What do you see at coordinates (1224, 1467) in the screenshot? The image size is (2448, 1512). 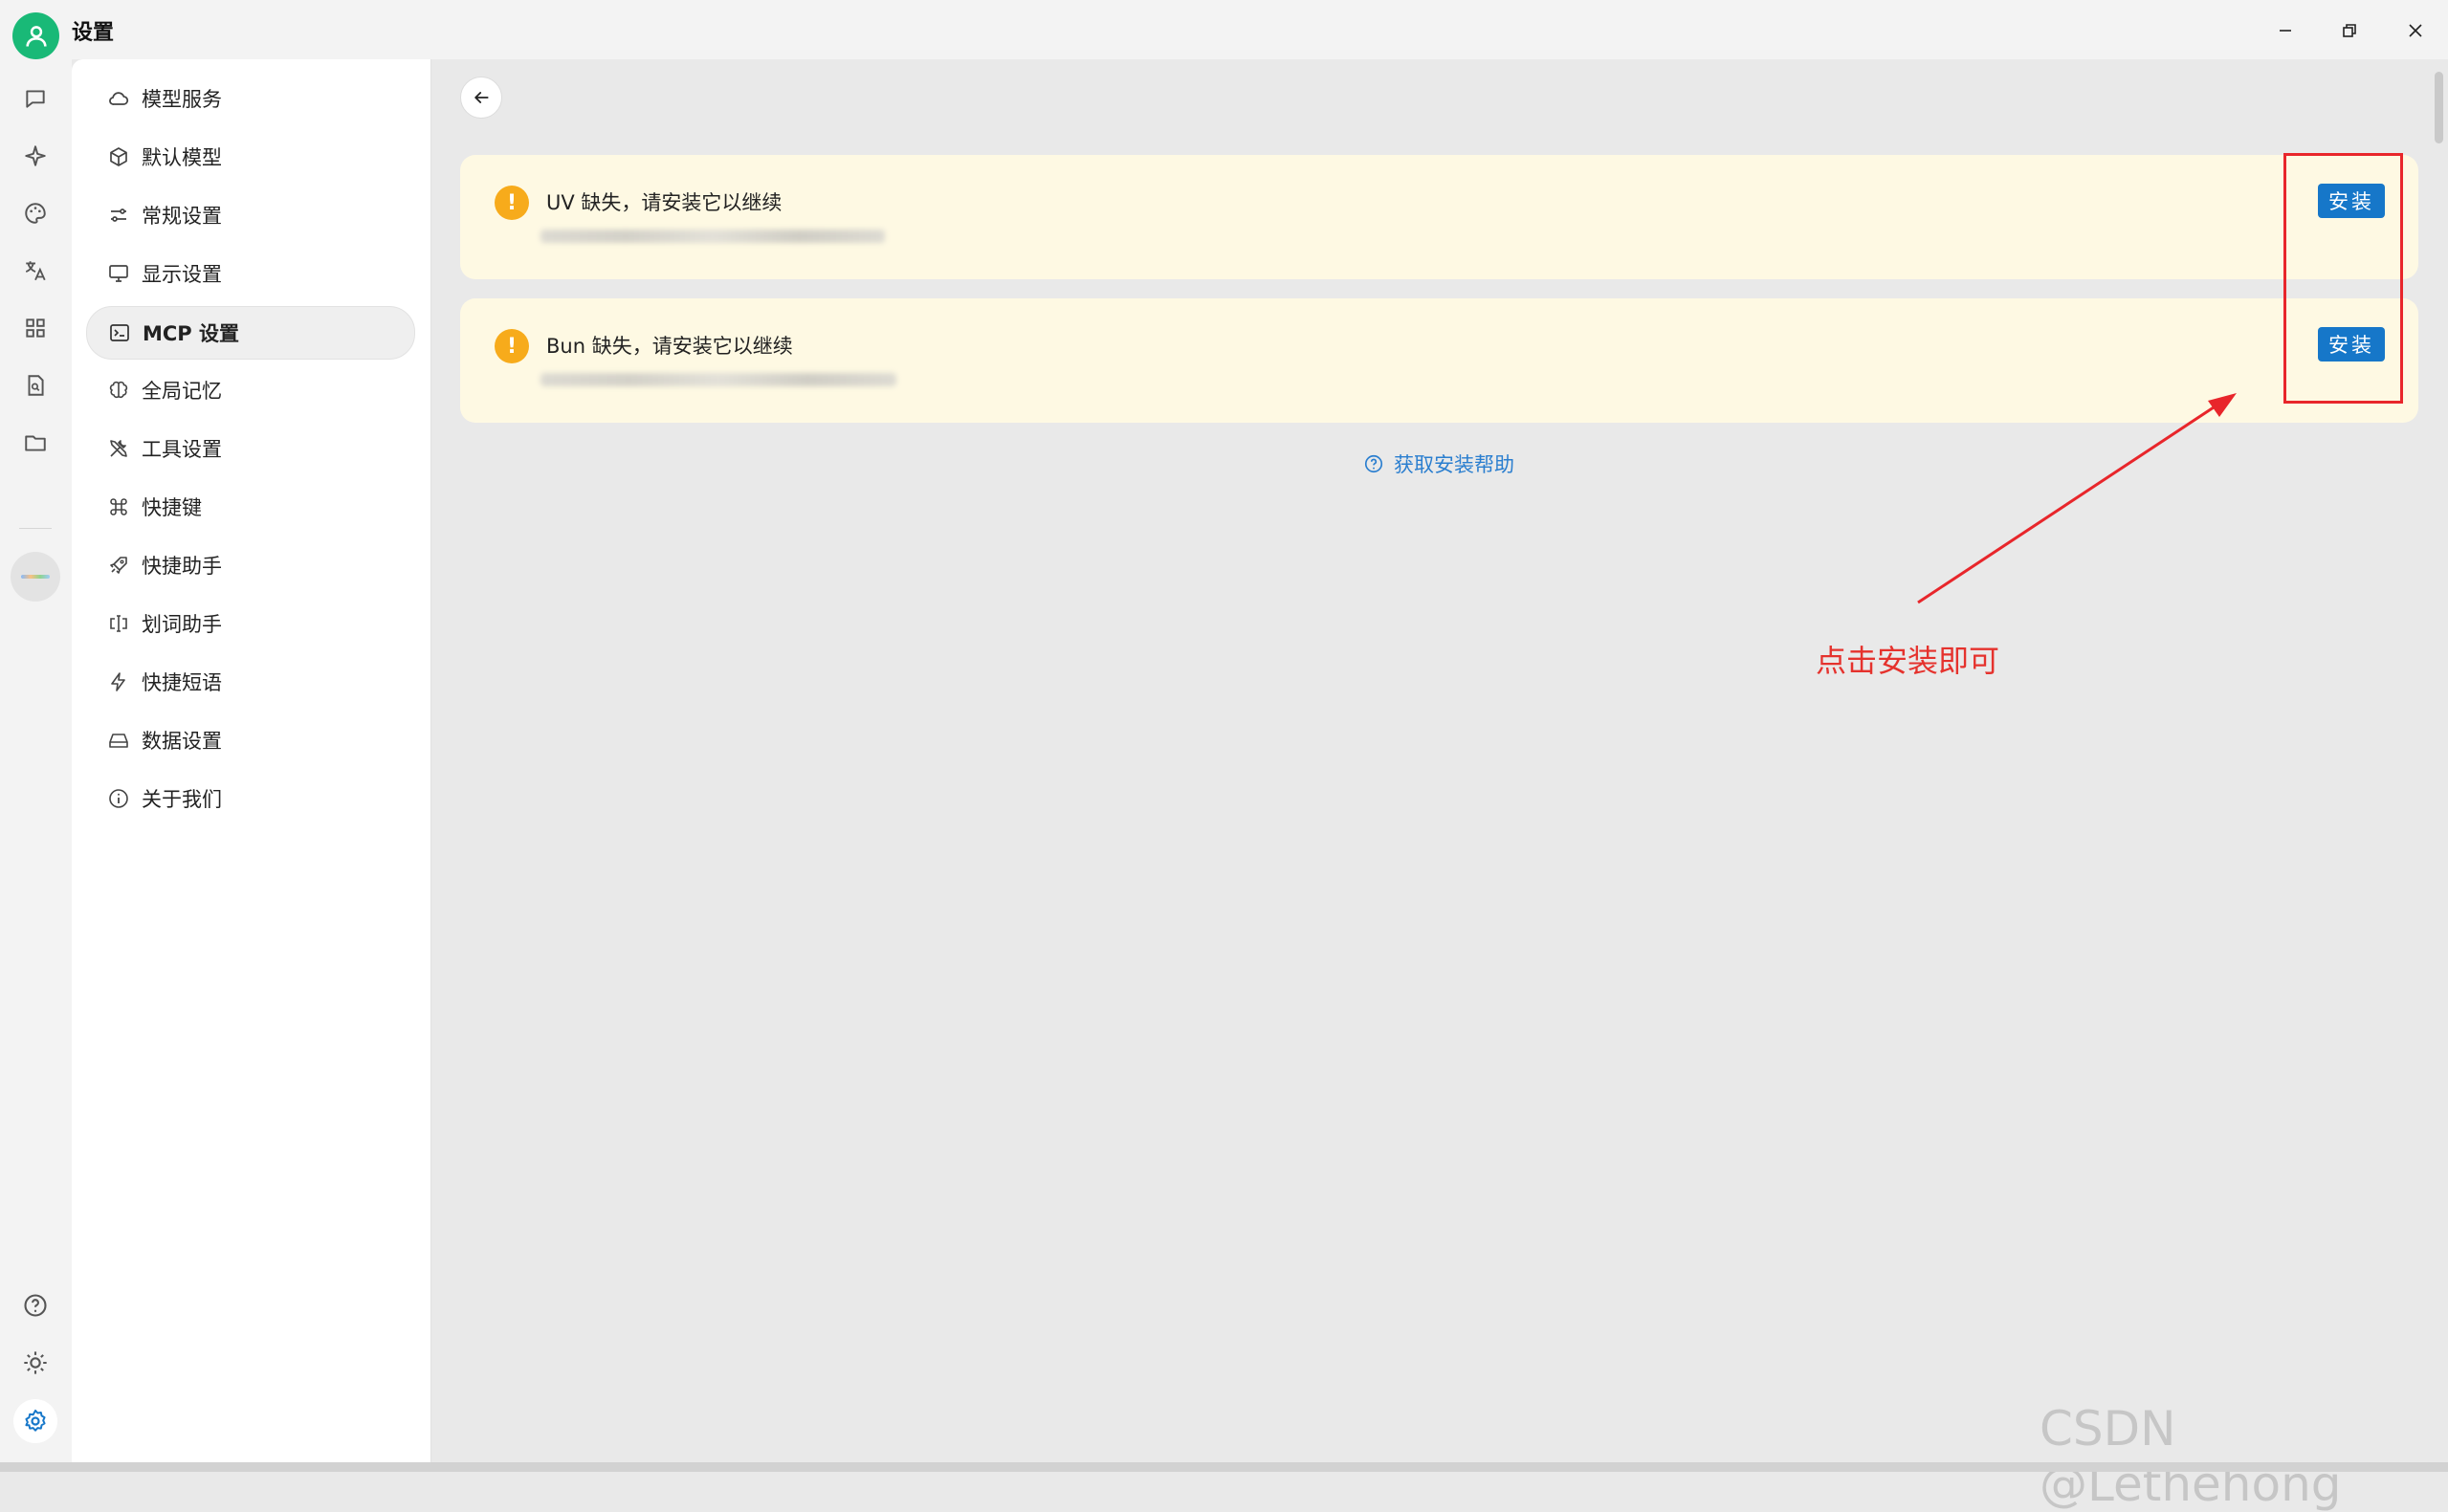 I see `bottom-edge` at bounding box center [1224, 1467].